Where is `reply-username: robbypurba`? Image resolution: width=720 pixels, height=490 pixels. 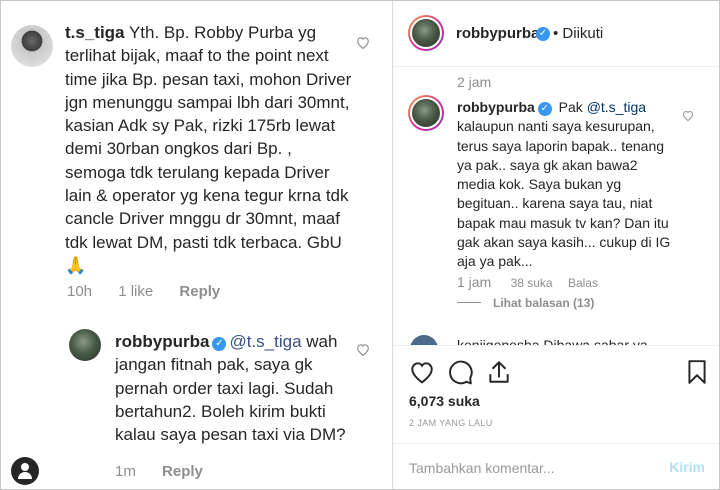
reply-username: robbypurba is located at coordinates (162, 341).